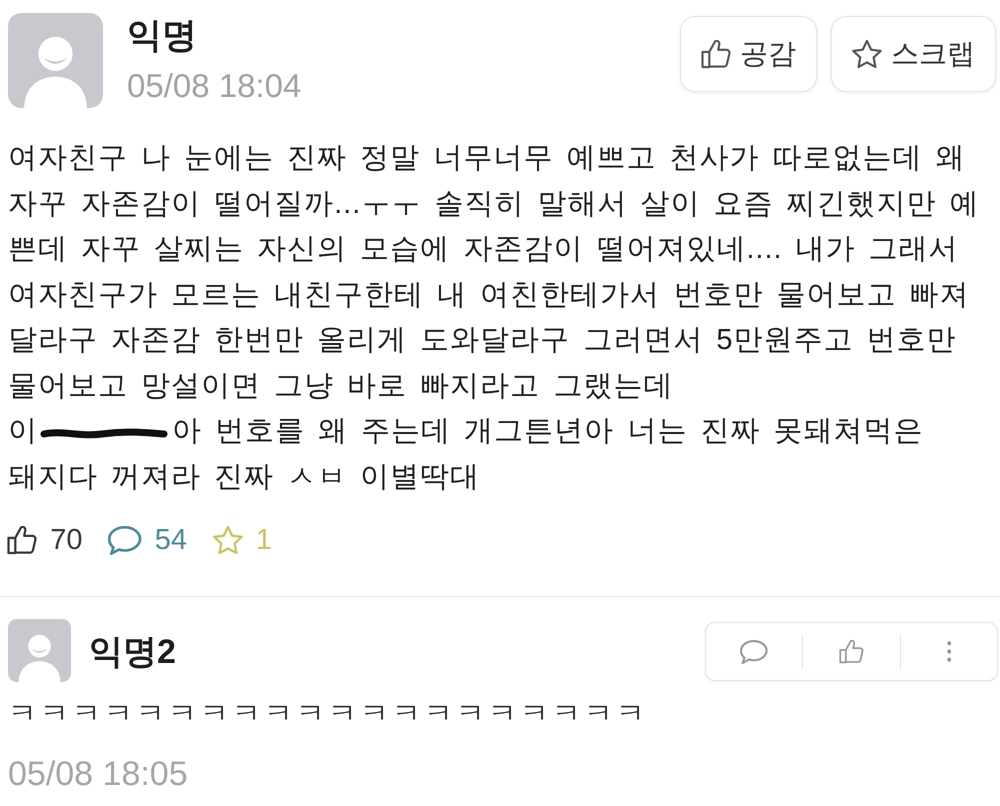 The image size is (1000, 806). Describe the element at coordinates (245, 477) in the screenshot. I see `post-body-text: 돼지다 꺼져라 진짜 ㅅㅂ 이별딱대` at that location.